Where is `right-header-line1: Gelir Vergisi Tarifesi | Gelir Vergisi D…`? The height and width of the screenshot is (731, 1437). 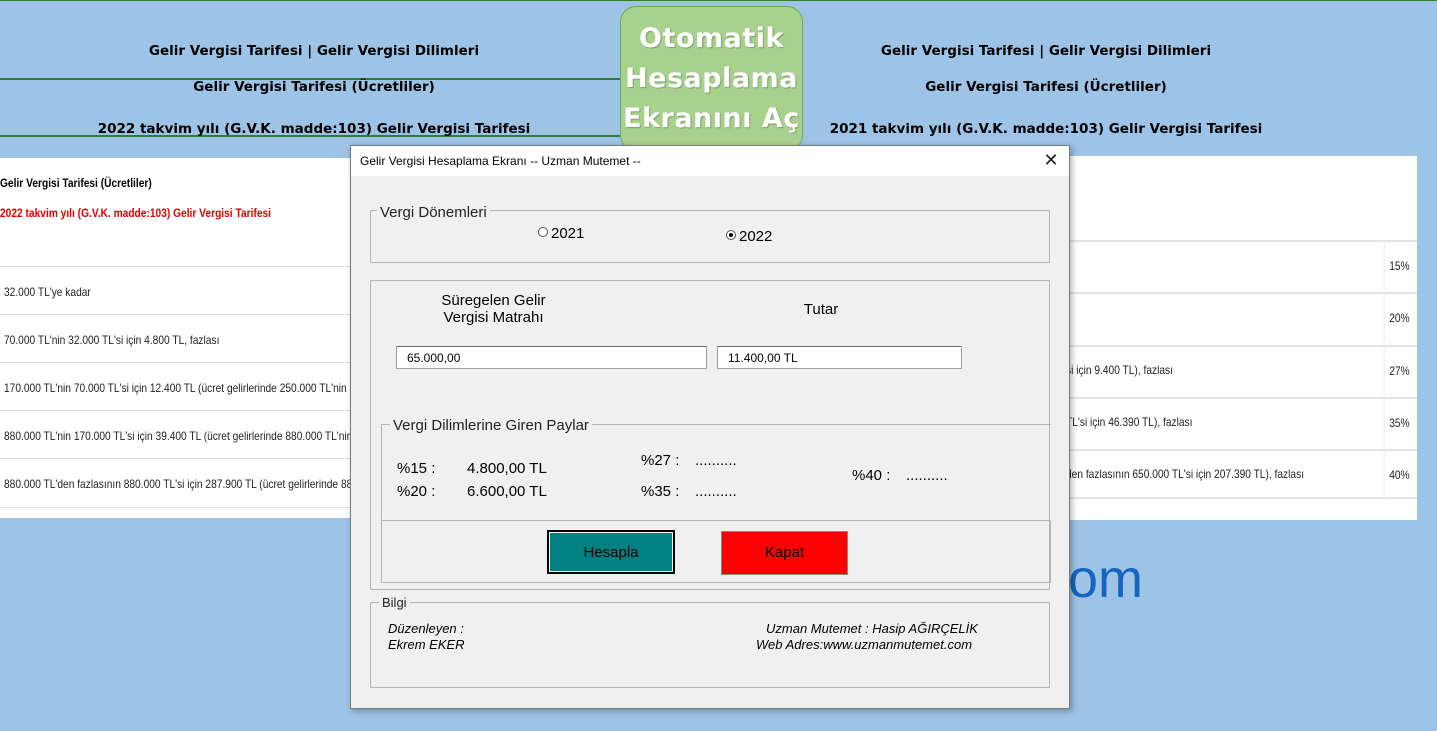
right-header-line1: Gelir Vergisi Tarifesi | Gelir Vergisi D… is located at coordinates (1046, 51).